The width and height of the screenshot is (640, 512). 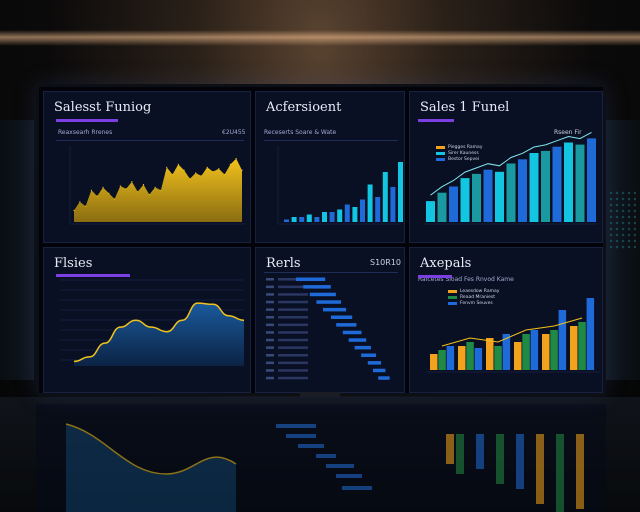 What do you see at coordinates (622, 220) in the screenshot?
I see `wall-led-grid` at bounding box center [622, 220].